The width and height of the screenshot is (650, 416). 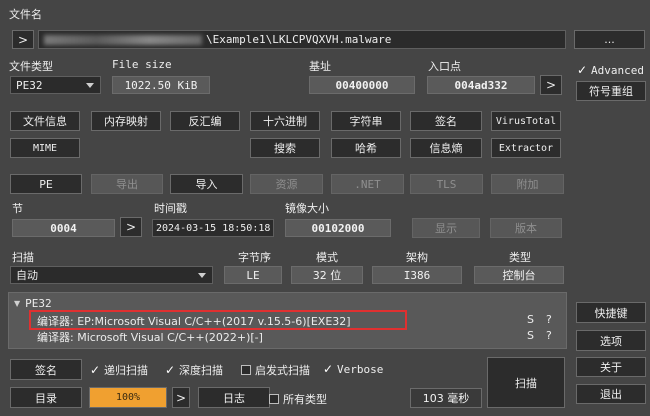 I want to click on entry-point-label: 入口点, so click(x=444, y=66).